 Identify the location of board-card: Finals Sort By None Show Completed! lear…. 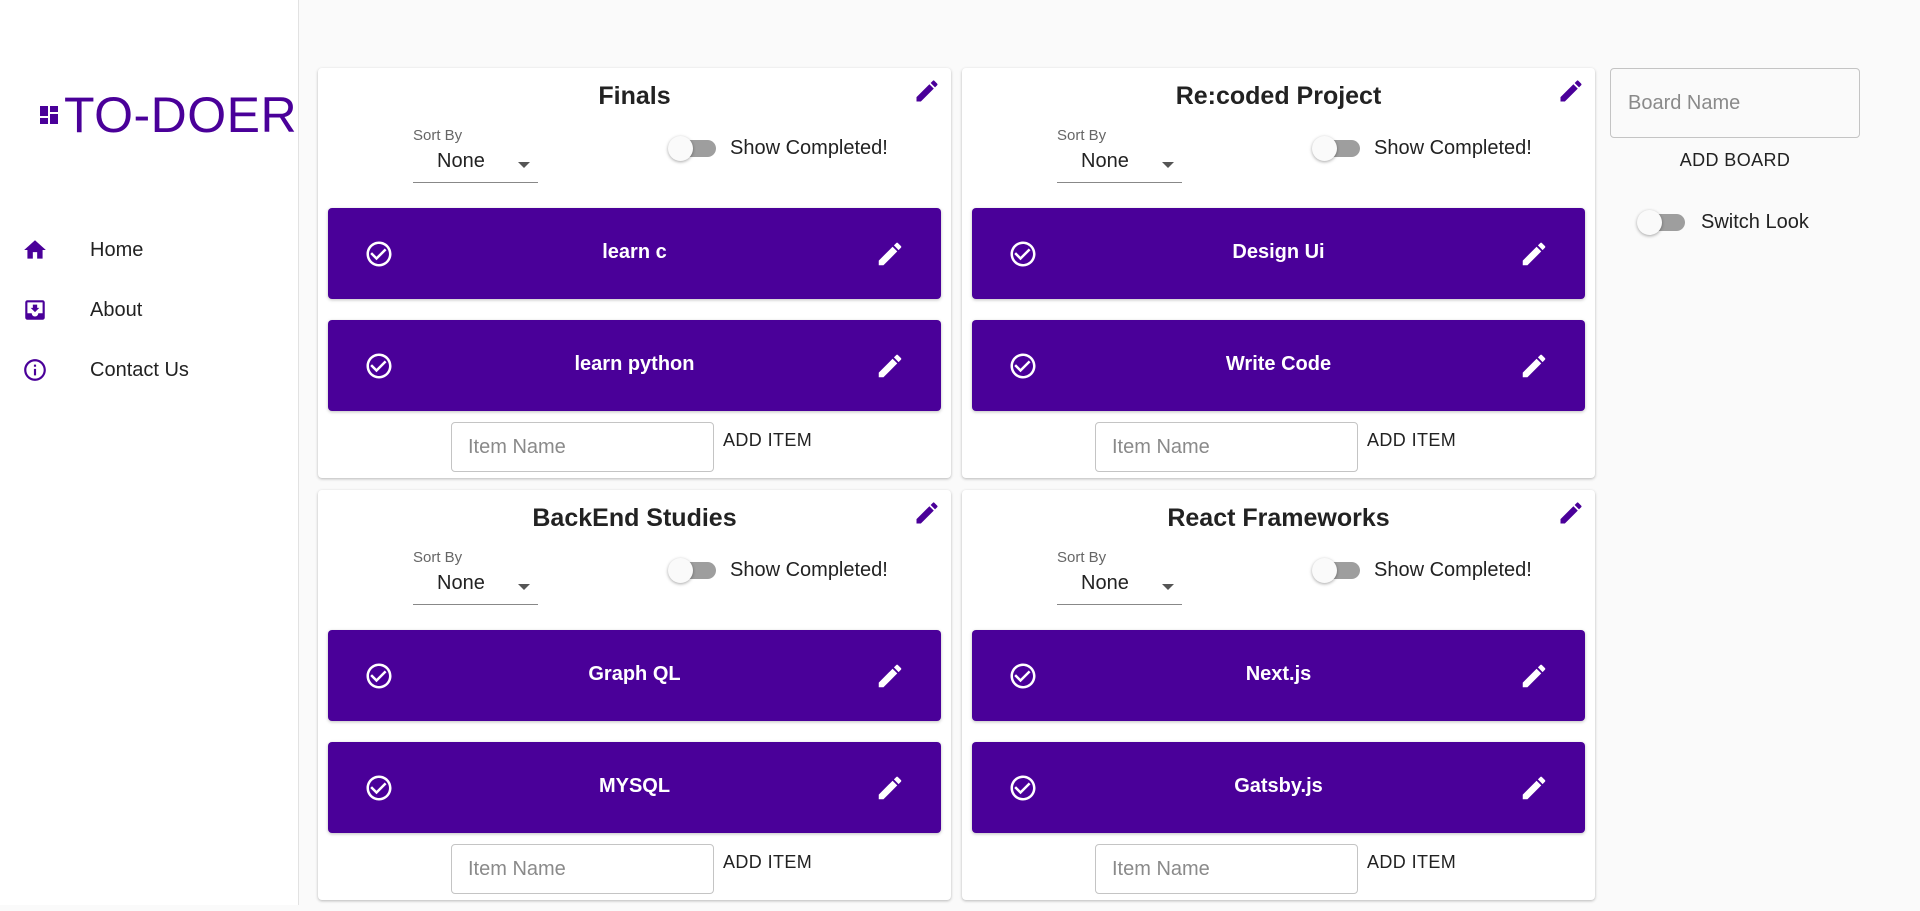
(634, 273).